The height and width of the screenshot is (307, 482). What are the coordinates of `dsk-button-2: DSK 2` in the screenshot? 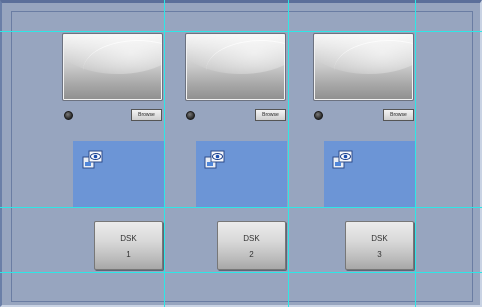 It's located at (251, 245).